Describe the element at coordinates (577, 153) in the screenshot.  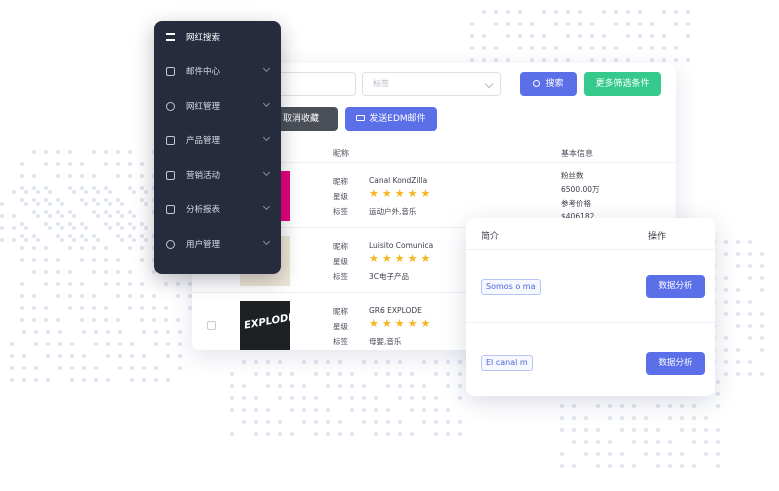
I see `column-basic-info: 基本信息` at that location.